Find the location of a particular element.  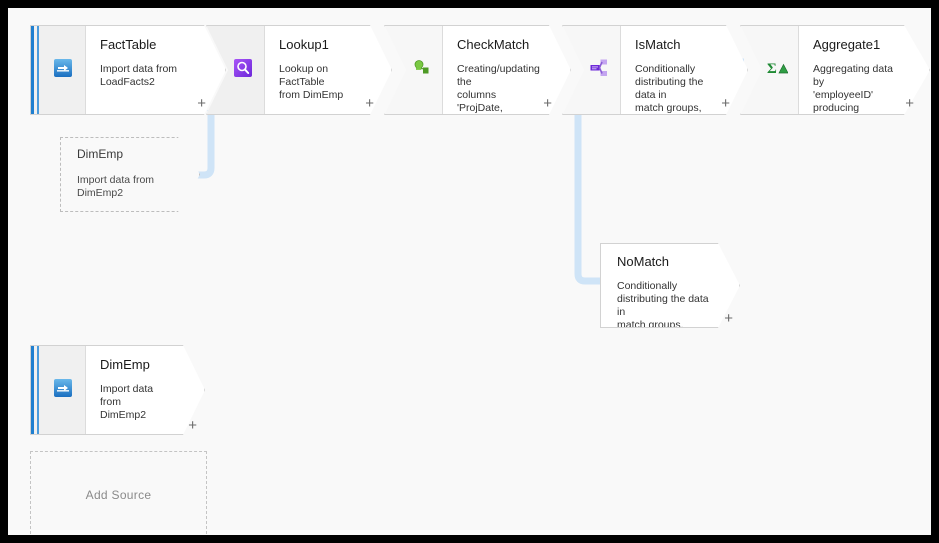

node-title: Lookup1 is located at coordinates (304, 44).